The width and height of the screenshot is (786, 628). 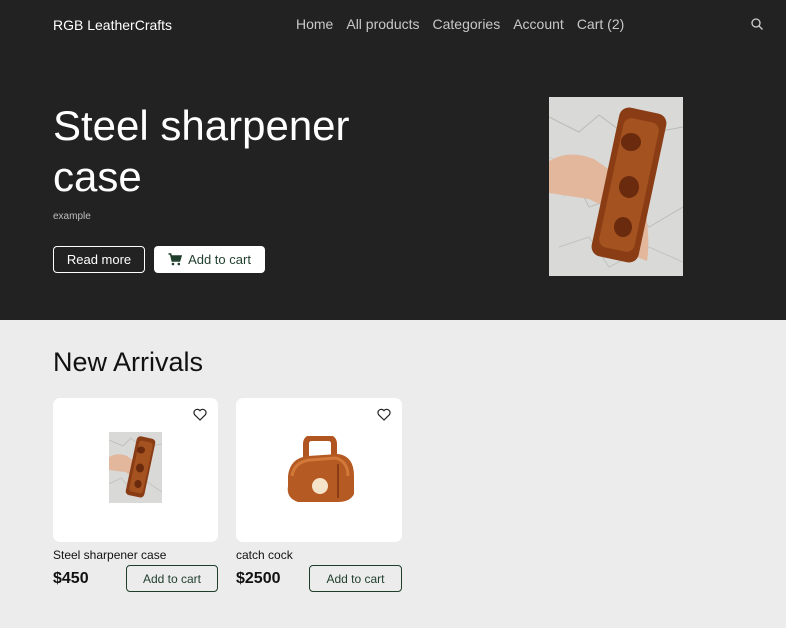 I want to click on nav-categories: Categories, so click(x=467, y=24).